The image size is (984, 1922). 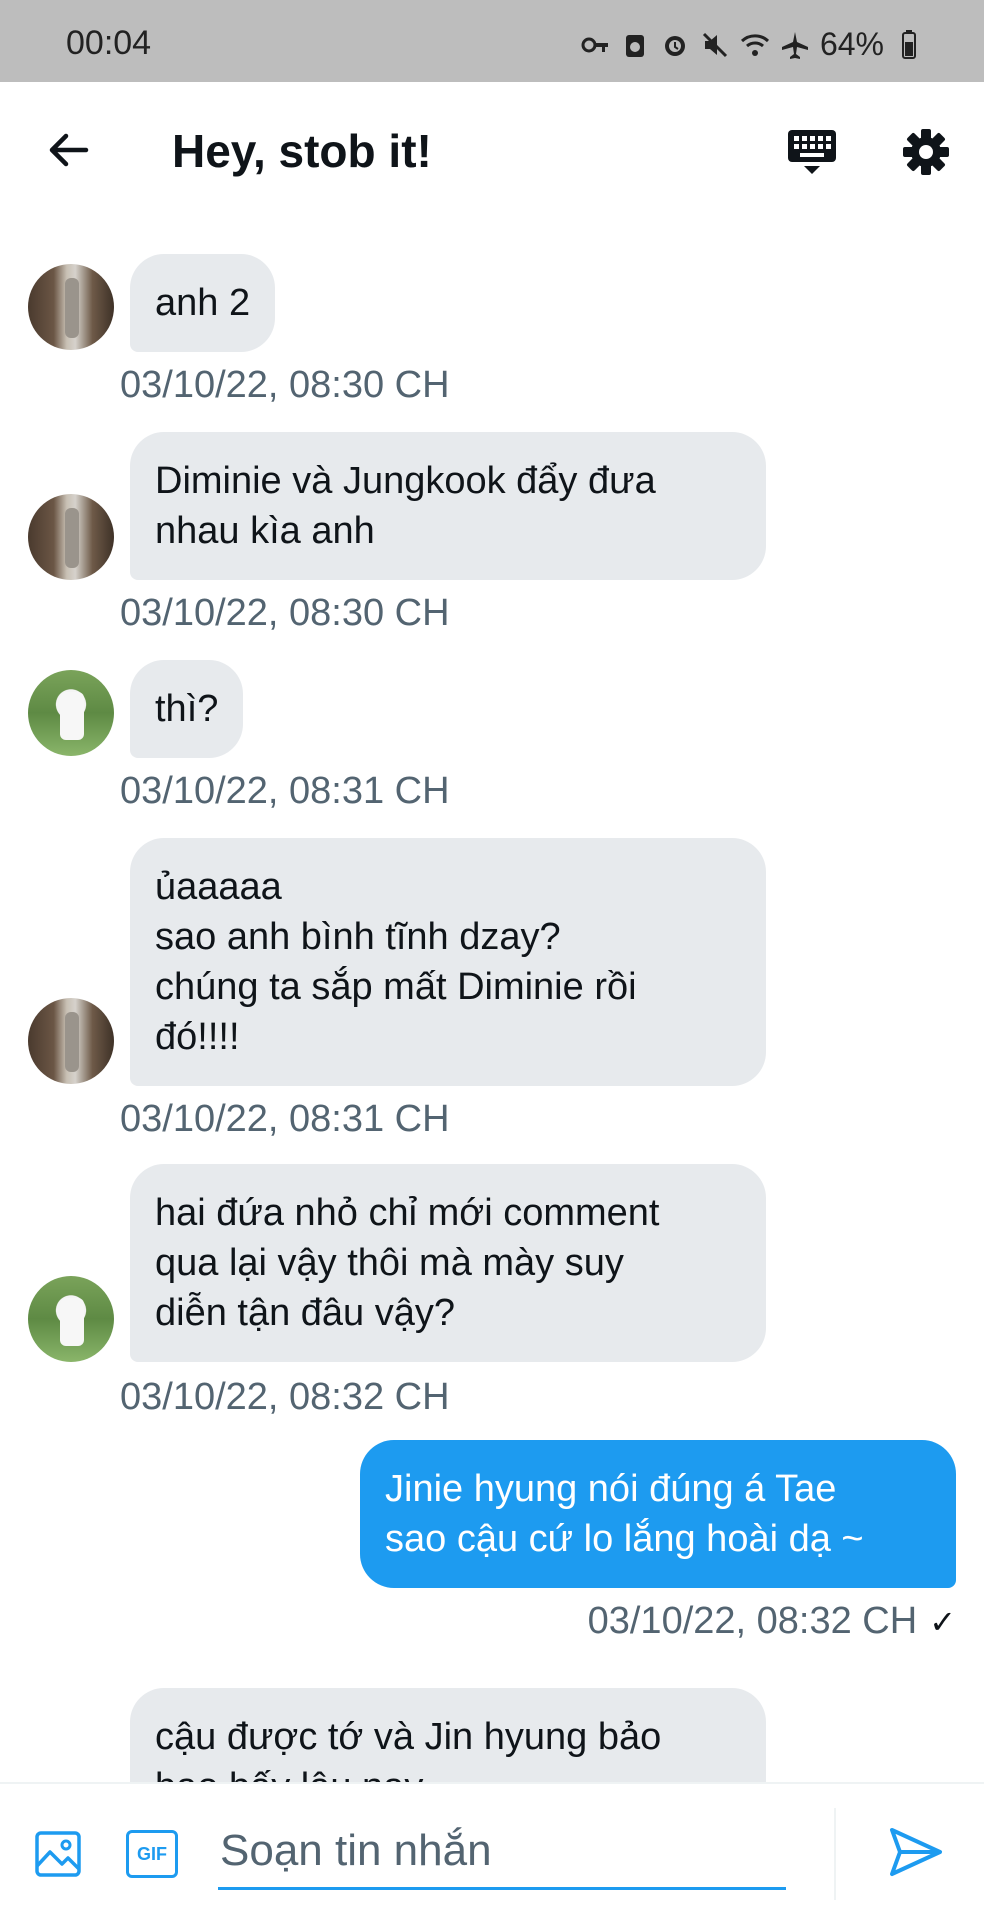 I want to click on send-button, so click(x=916, y=1852).